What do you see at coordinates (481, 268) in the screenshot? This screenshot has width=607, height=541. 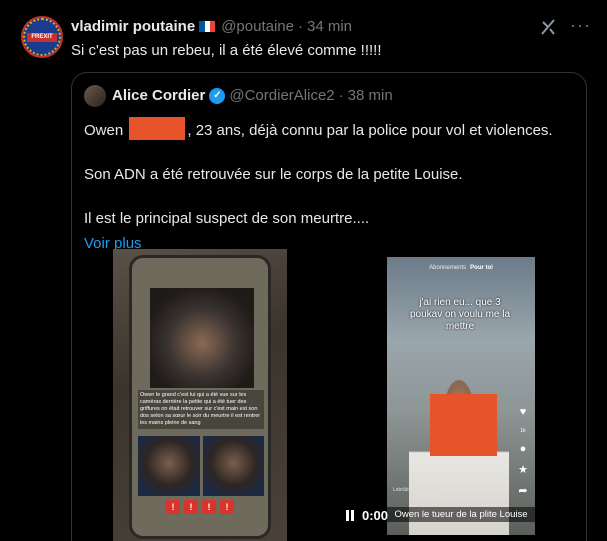 I see `tab-for-you: Pour toi` at bounding box center [481, 268].